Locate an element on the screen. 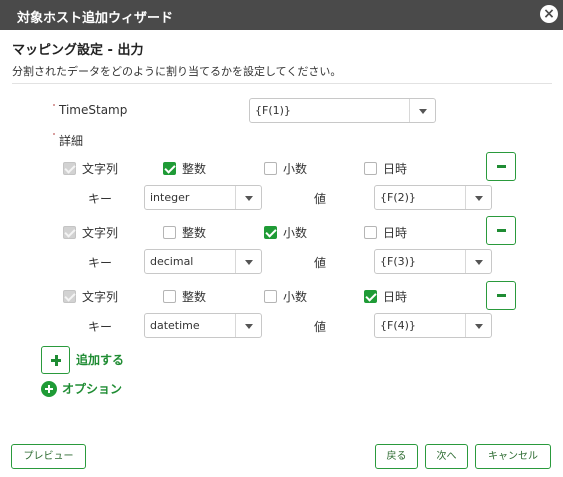 The height and width of the screenshot is (477, 563). timestamp-label: TimeStamp is located at coordinates (93, 110).